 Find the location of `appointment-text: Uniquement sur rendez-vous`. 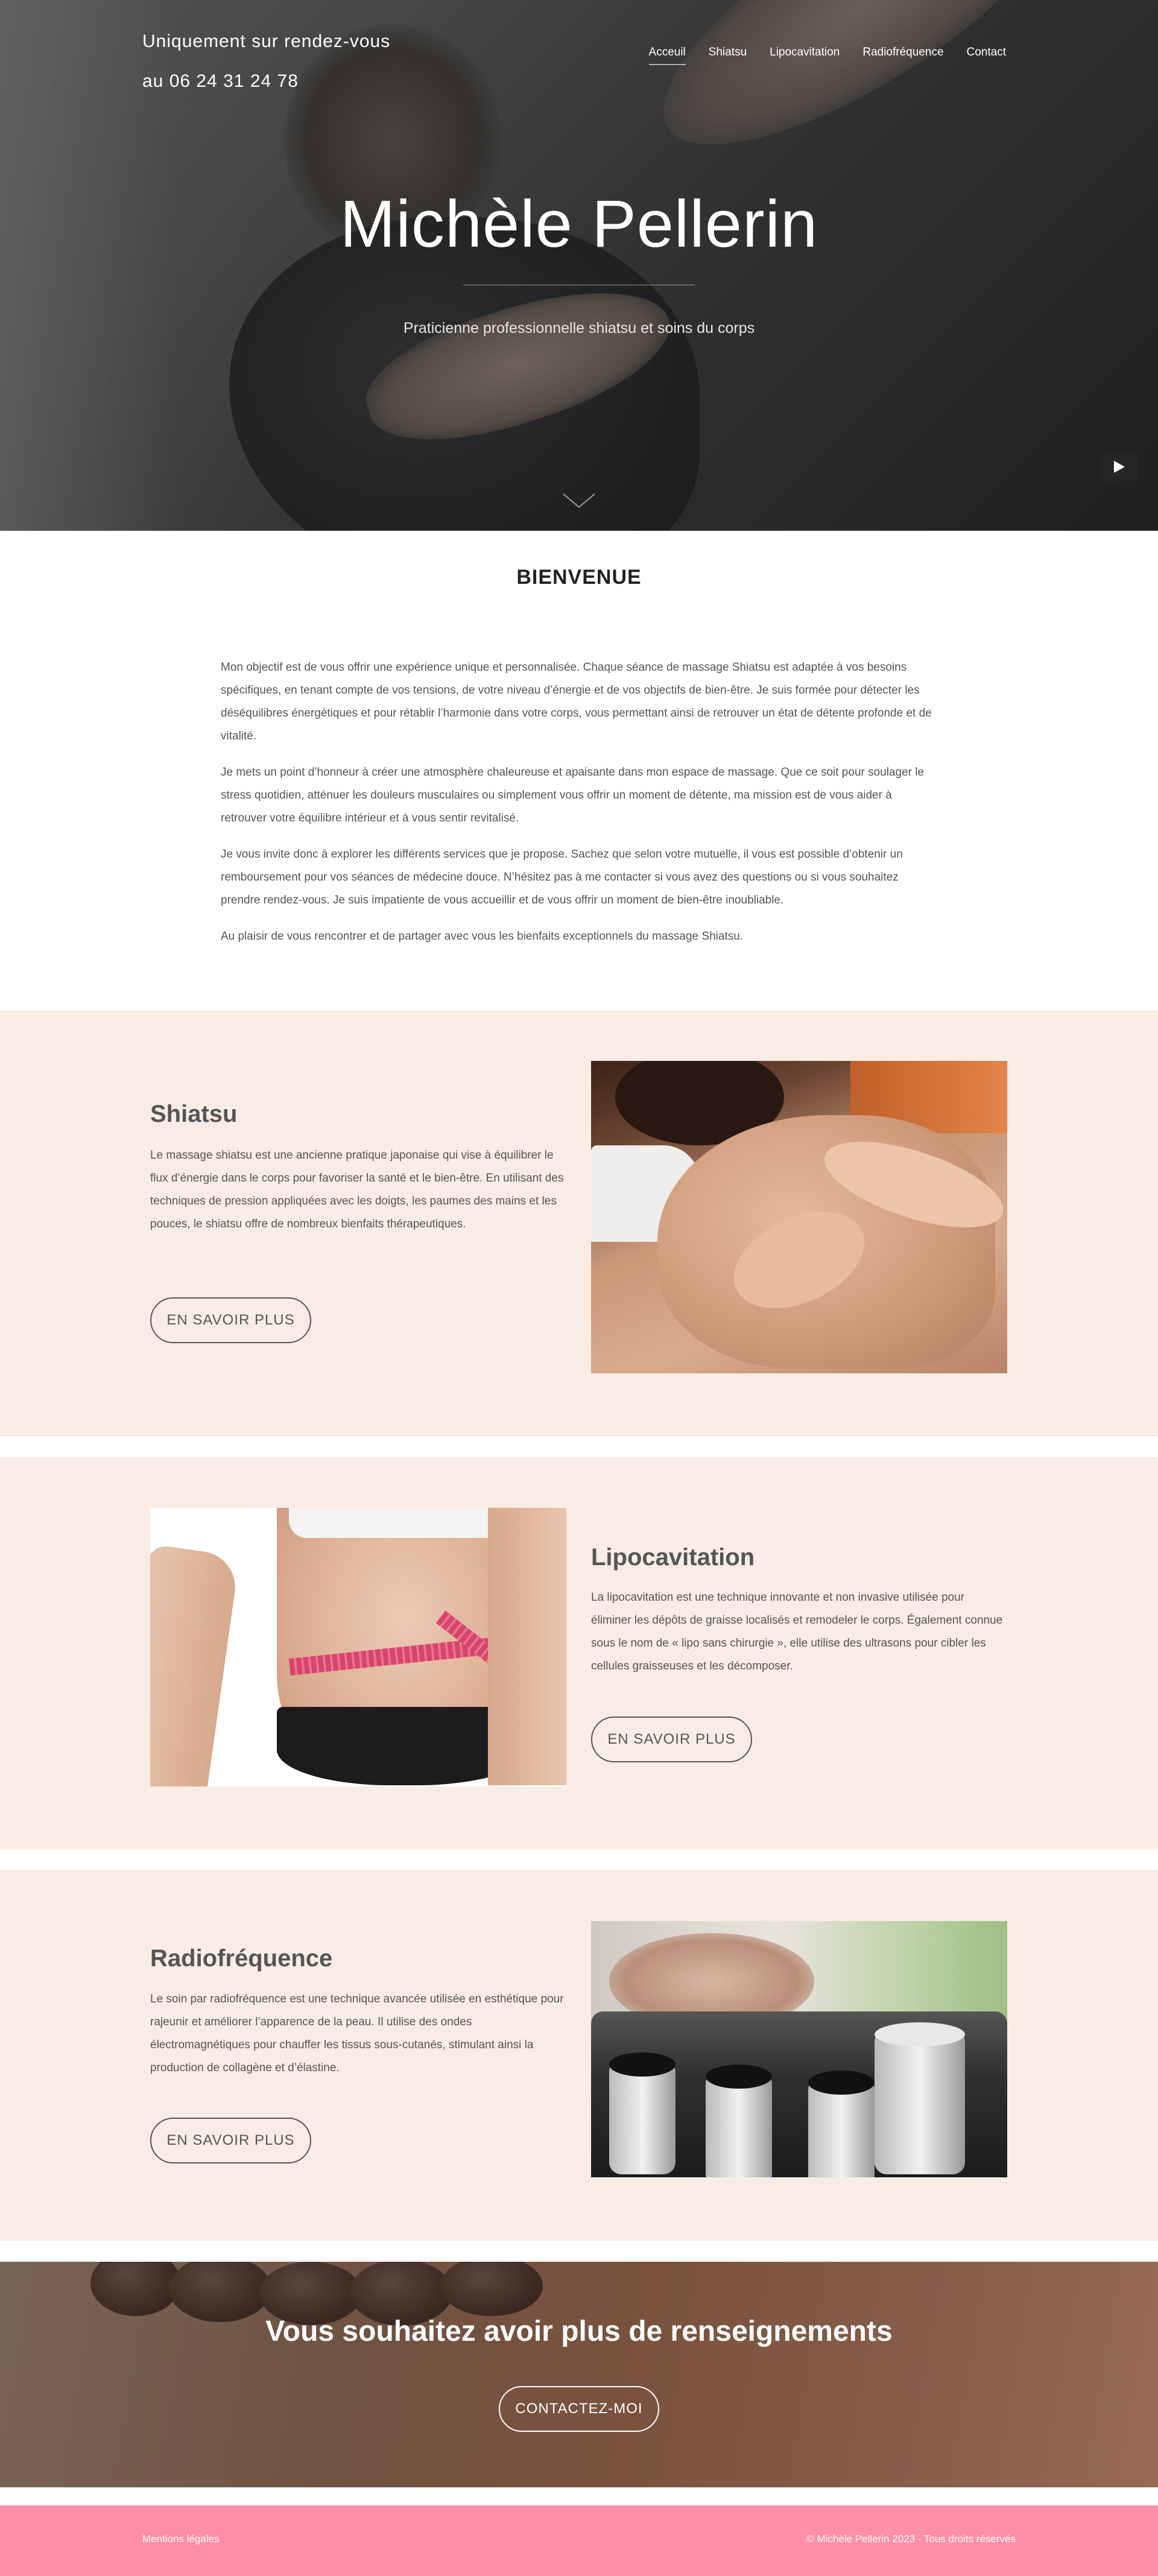

appointment-text: Uniquement sur rendez-vous is located at coordinates (266, 41).